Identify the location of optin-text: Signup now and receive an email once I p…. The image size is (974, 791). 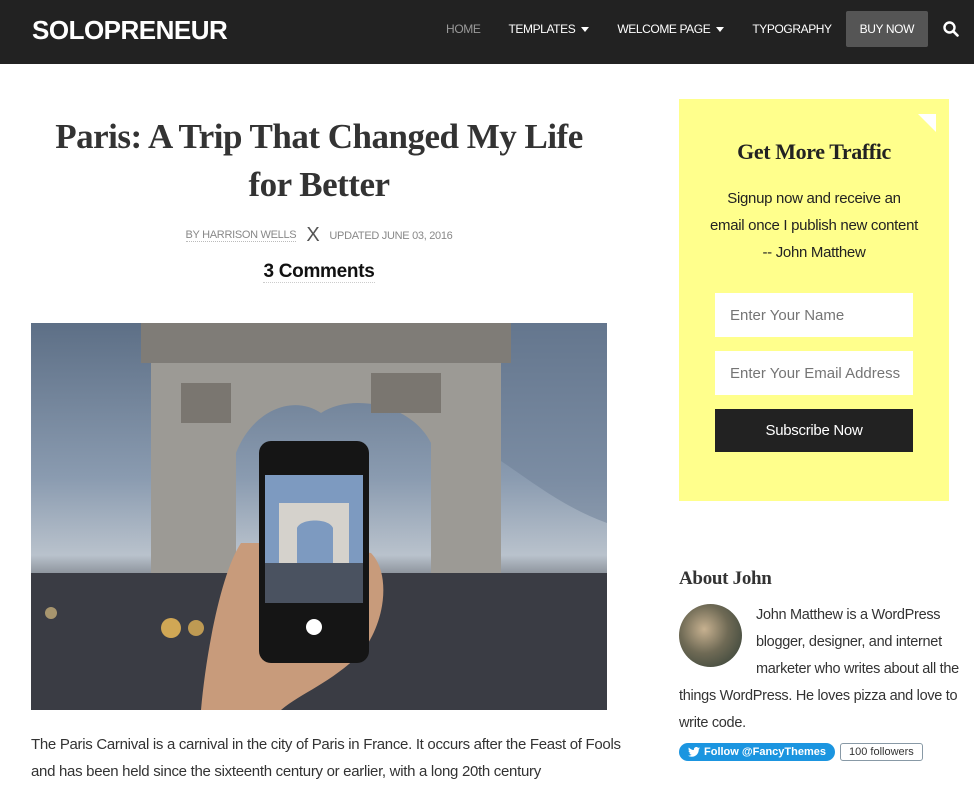
(814, 225).